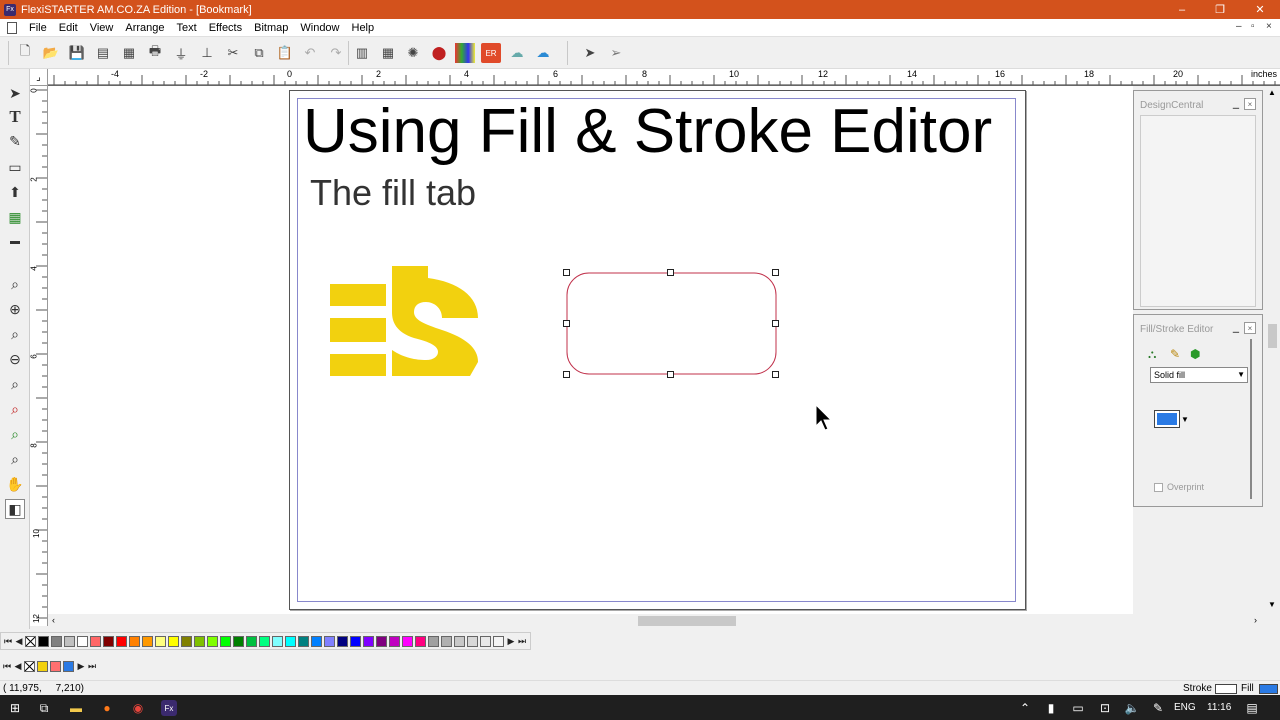  Describe the element at coordinates (144, 28) in the screenshot. I see `menu-arrange: Arrange` at that location.